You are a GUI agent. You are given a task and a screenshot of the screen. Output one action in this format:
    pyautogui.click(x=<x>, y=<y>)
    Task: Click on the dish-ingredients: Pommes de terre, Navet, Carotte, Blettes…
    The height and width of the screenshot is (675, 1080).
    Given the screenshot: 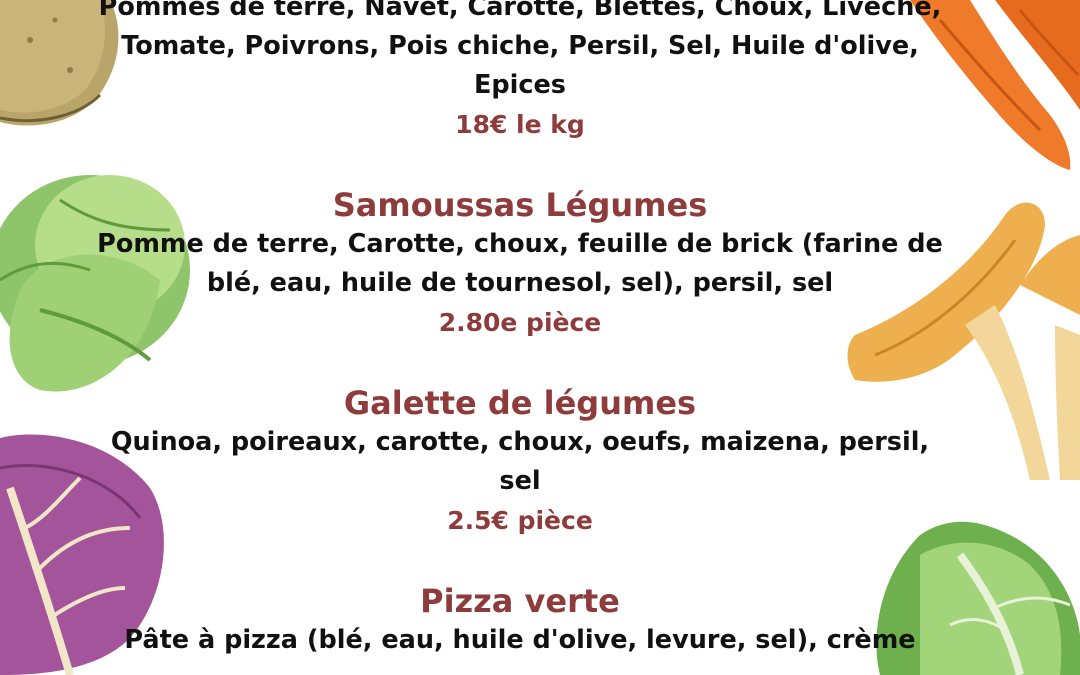 What is the action you would take?
    pyautogui.click(x=520, y=50)
    